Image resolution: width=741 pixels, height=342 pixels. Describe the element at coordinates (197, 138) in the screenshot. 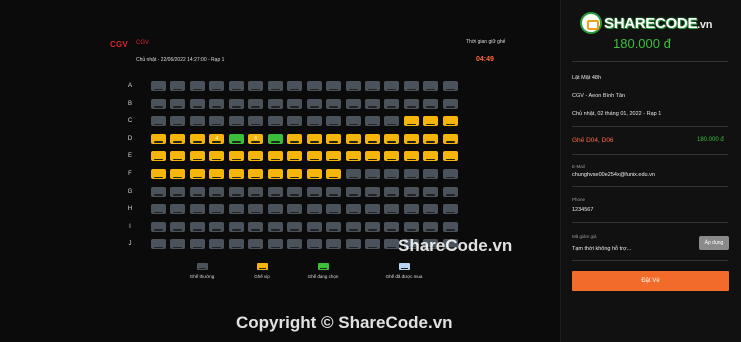

I see `seat-d03` at that location.